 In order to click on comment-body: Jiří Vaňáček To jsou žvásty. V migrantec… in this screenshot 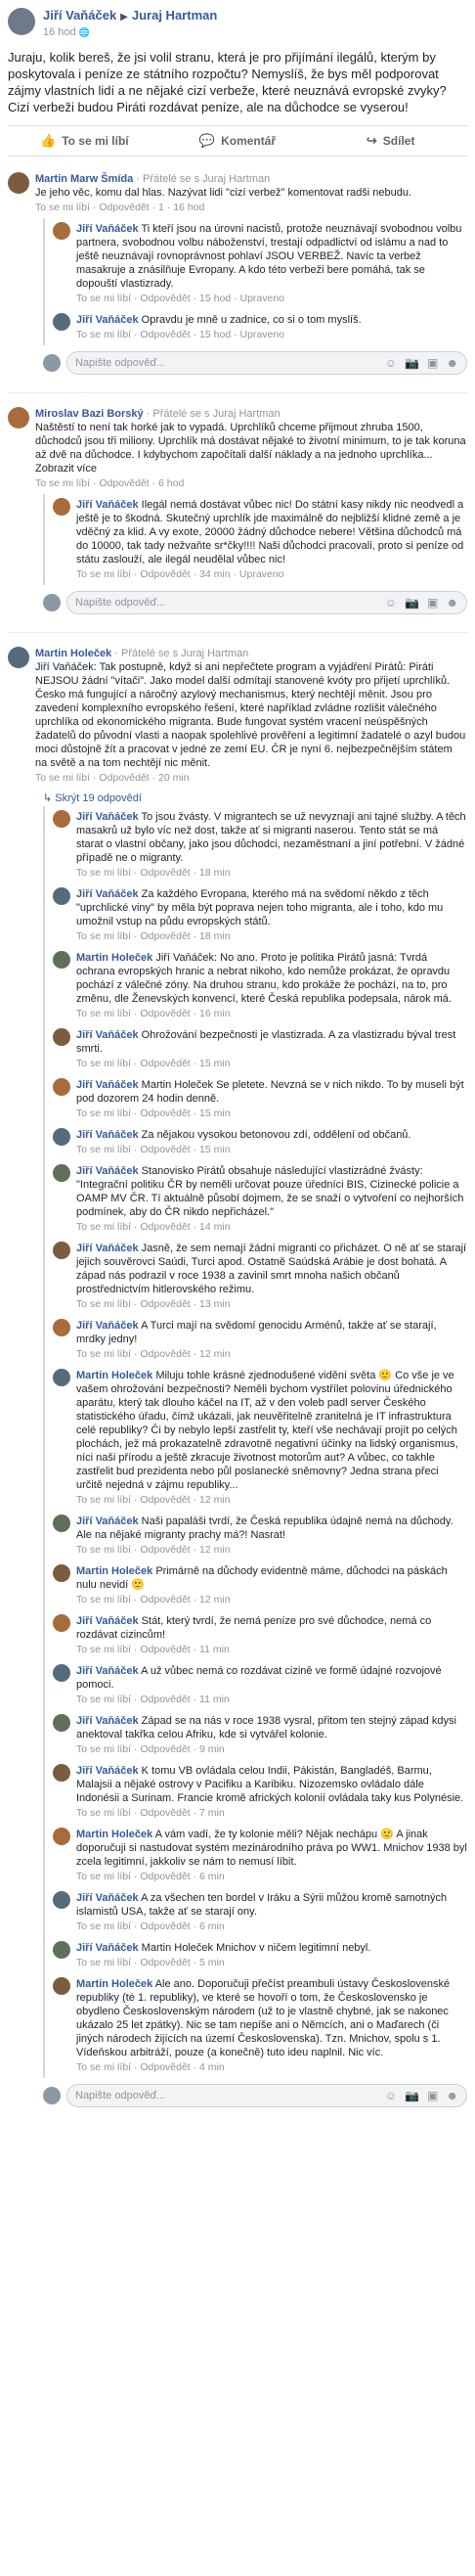, I will do `click(271, 845)`.